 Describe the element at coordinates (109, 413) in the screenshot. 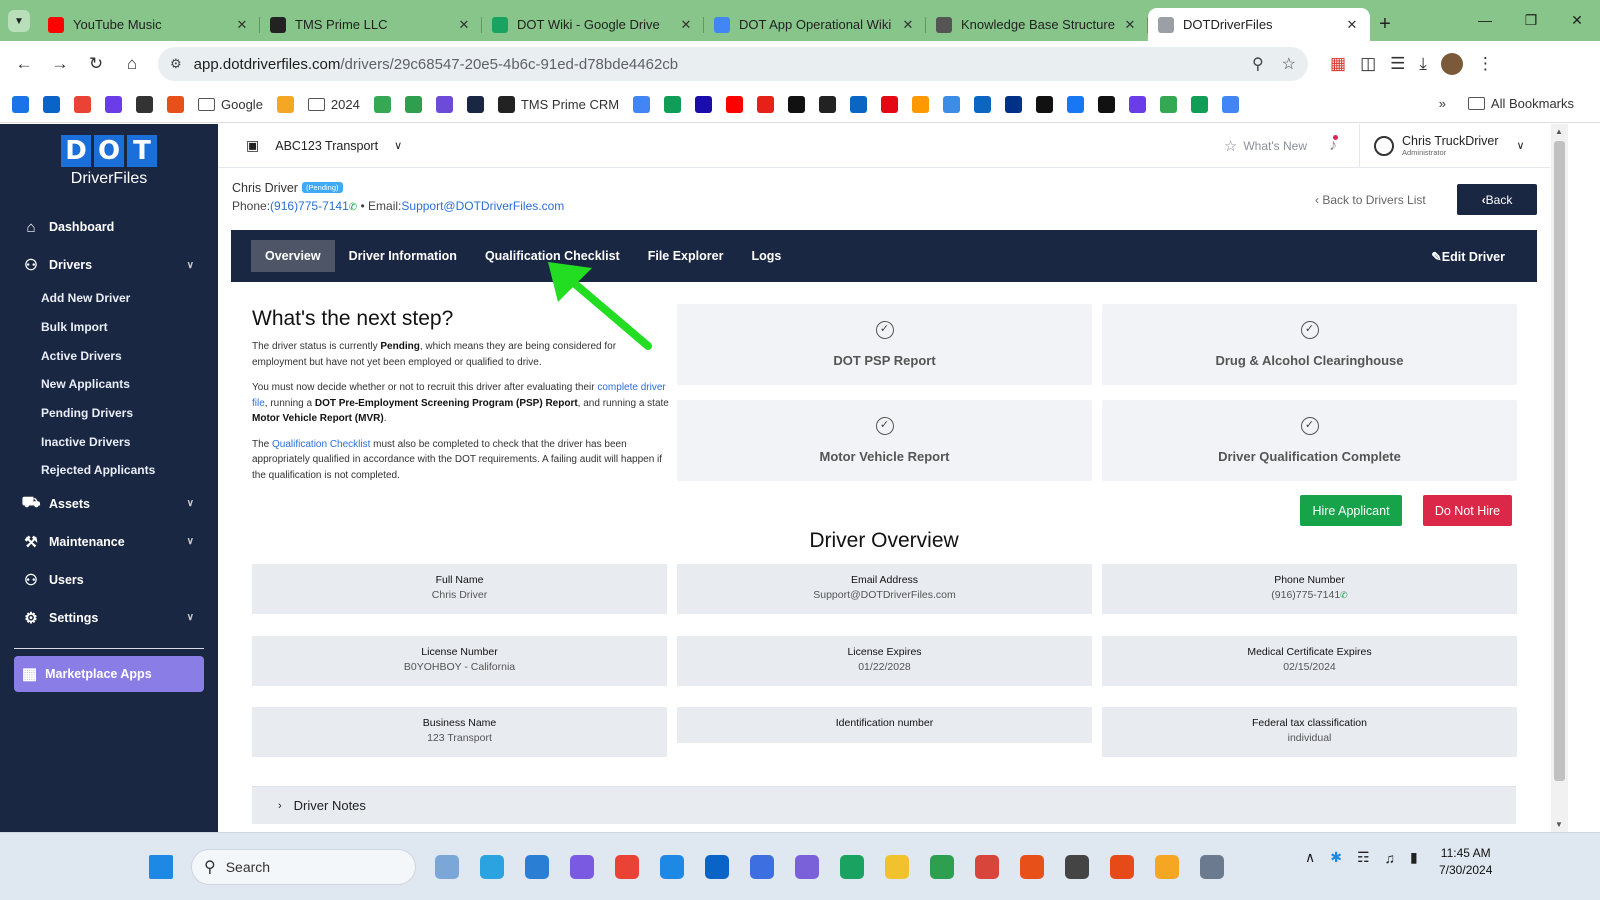

I see `sidebar-sub-pending-drivers: Pending Drivers` at that location.